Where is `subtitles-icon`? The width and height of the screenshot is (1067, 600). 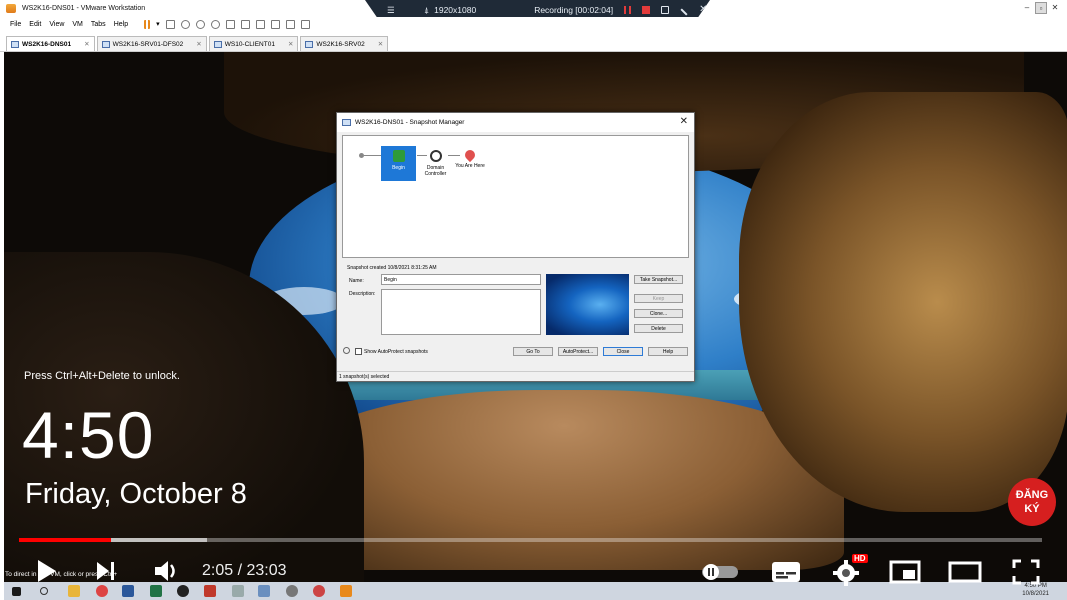
subtitles-icon is located at coordinates (786, 572).